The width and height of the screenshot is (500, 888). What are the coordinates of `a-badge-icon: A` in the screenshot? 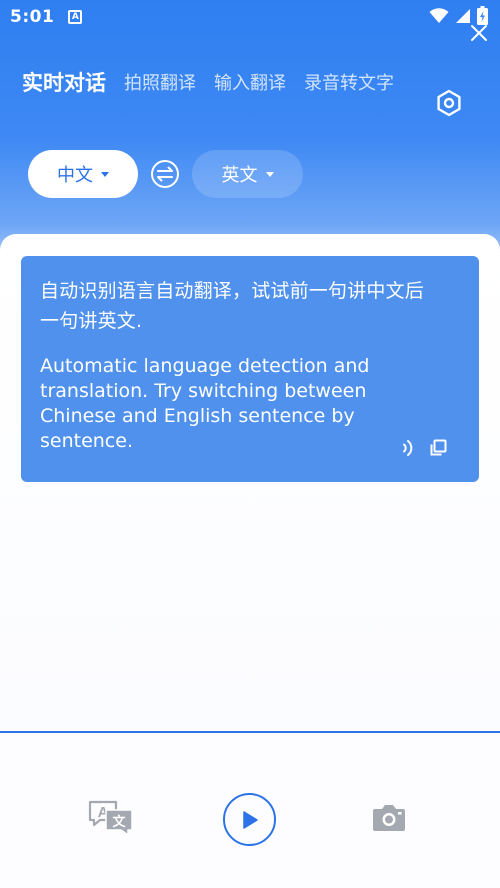 It's located at (75, 17).